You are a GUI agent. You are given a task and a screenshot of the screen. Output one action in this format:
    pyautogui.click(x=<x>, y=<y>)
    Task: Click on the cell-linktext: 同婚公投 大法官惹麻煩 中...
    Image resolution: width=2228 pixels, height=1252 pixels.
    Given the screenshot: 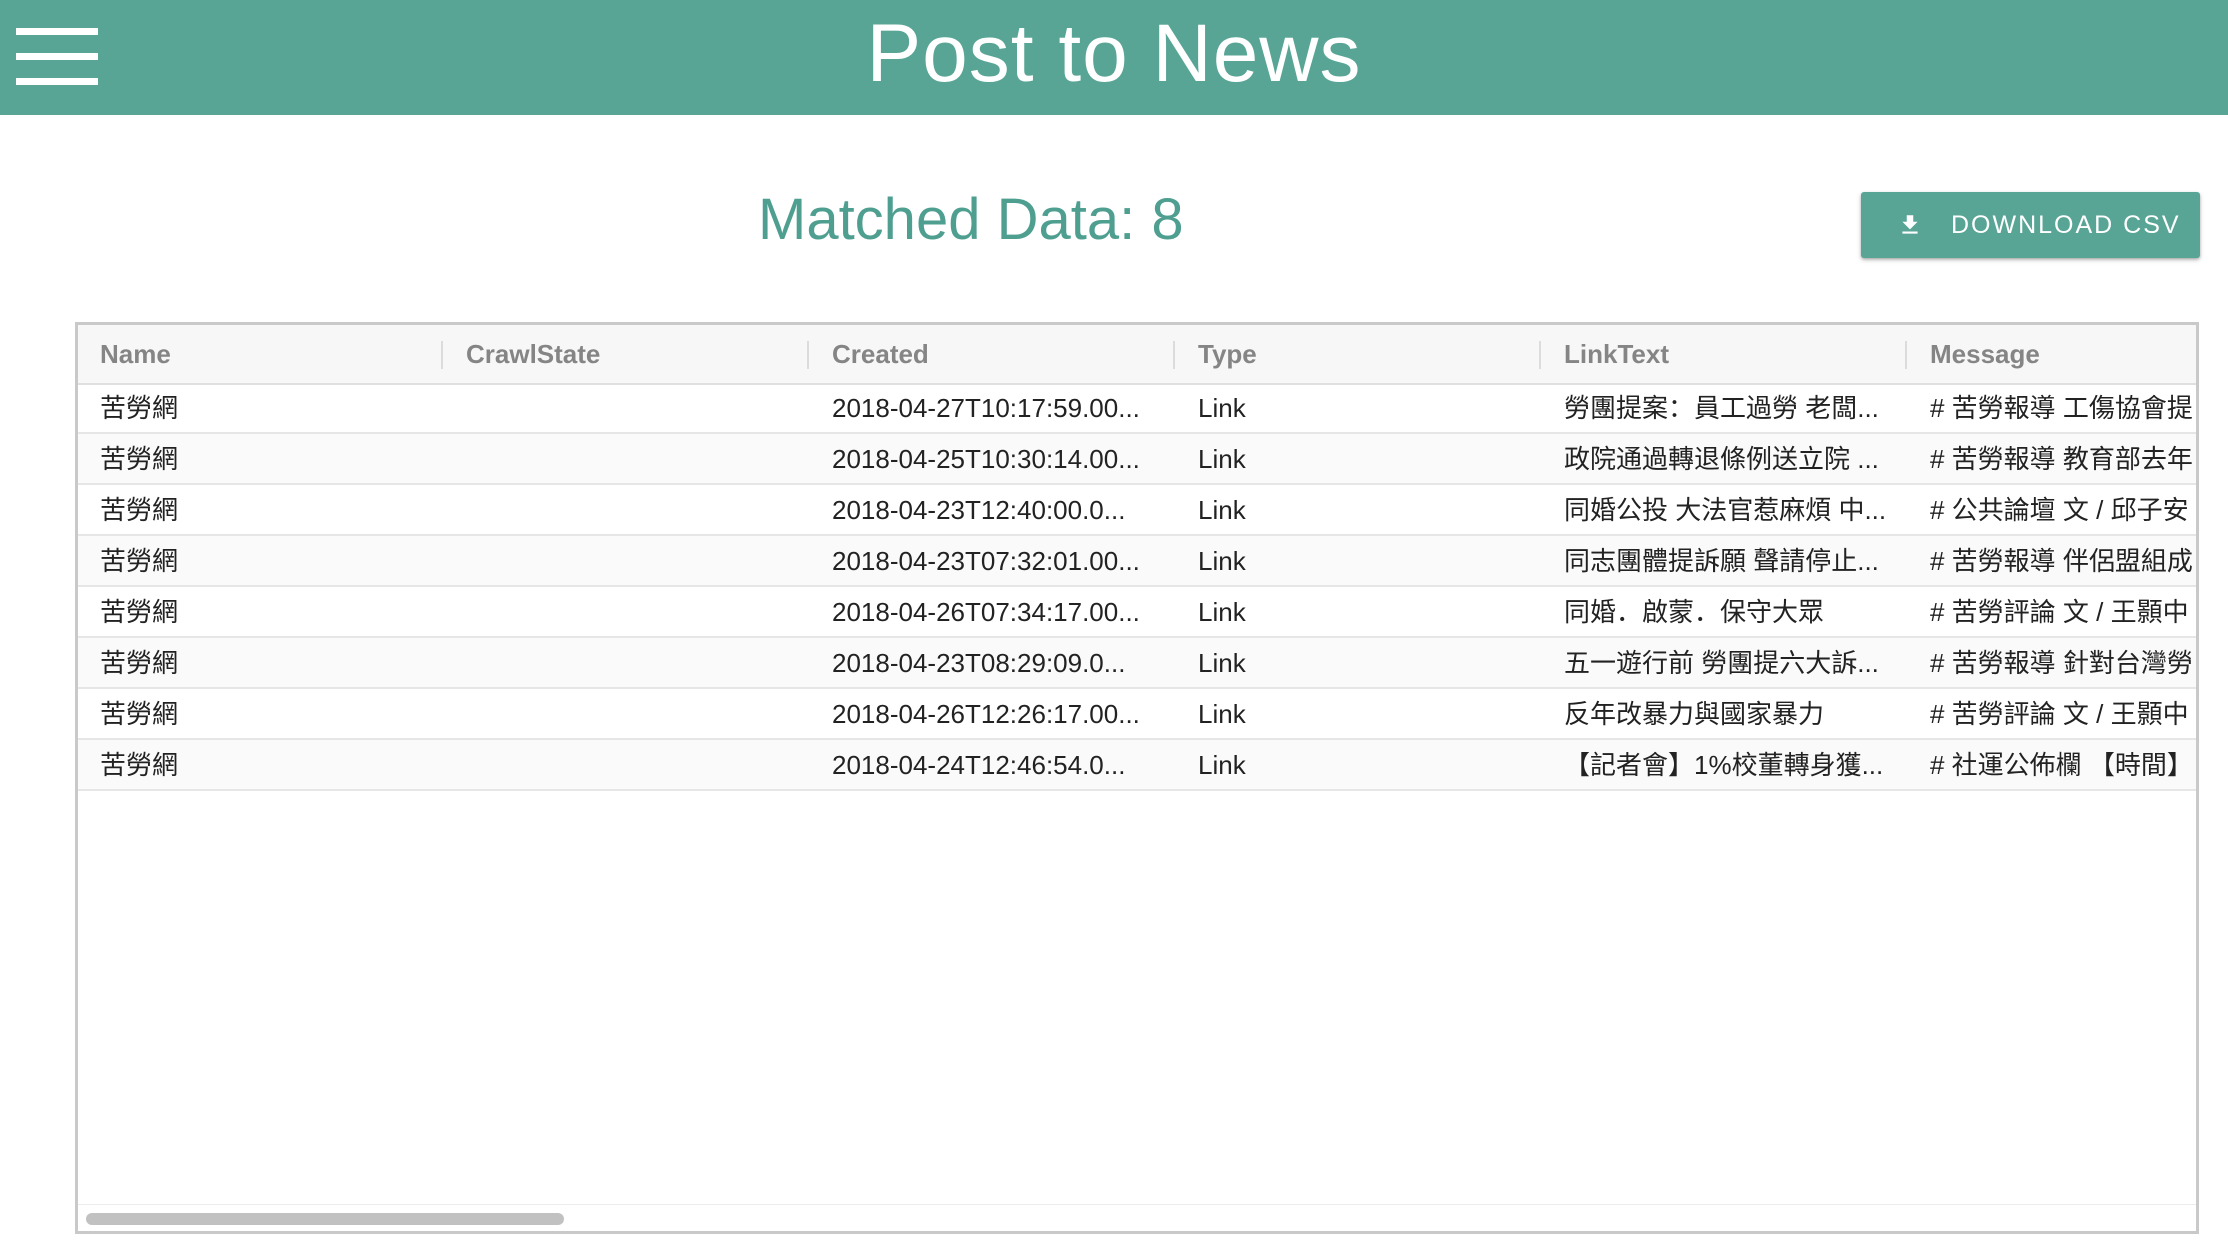 What is the action you would take?
    pyautogui.click(x=1725, y=510)
    